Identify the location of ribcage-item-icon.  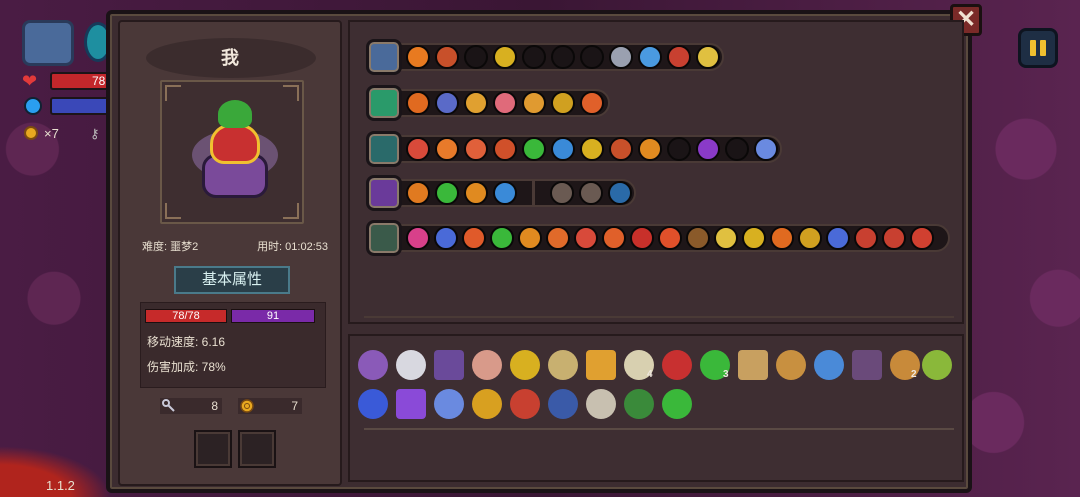
(601, 404).